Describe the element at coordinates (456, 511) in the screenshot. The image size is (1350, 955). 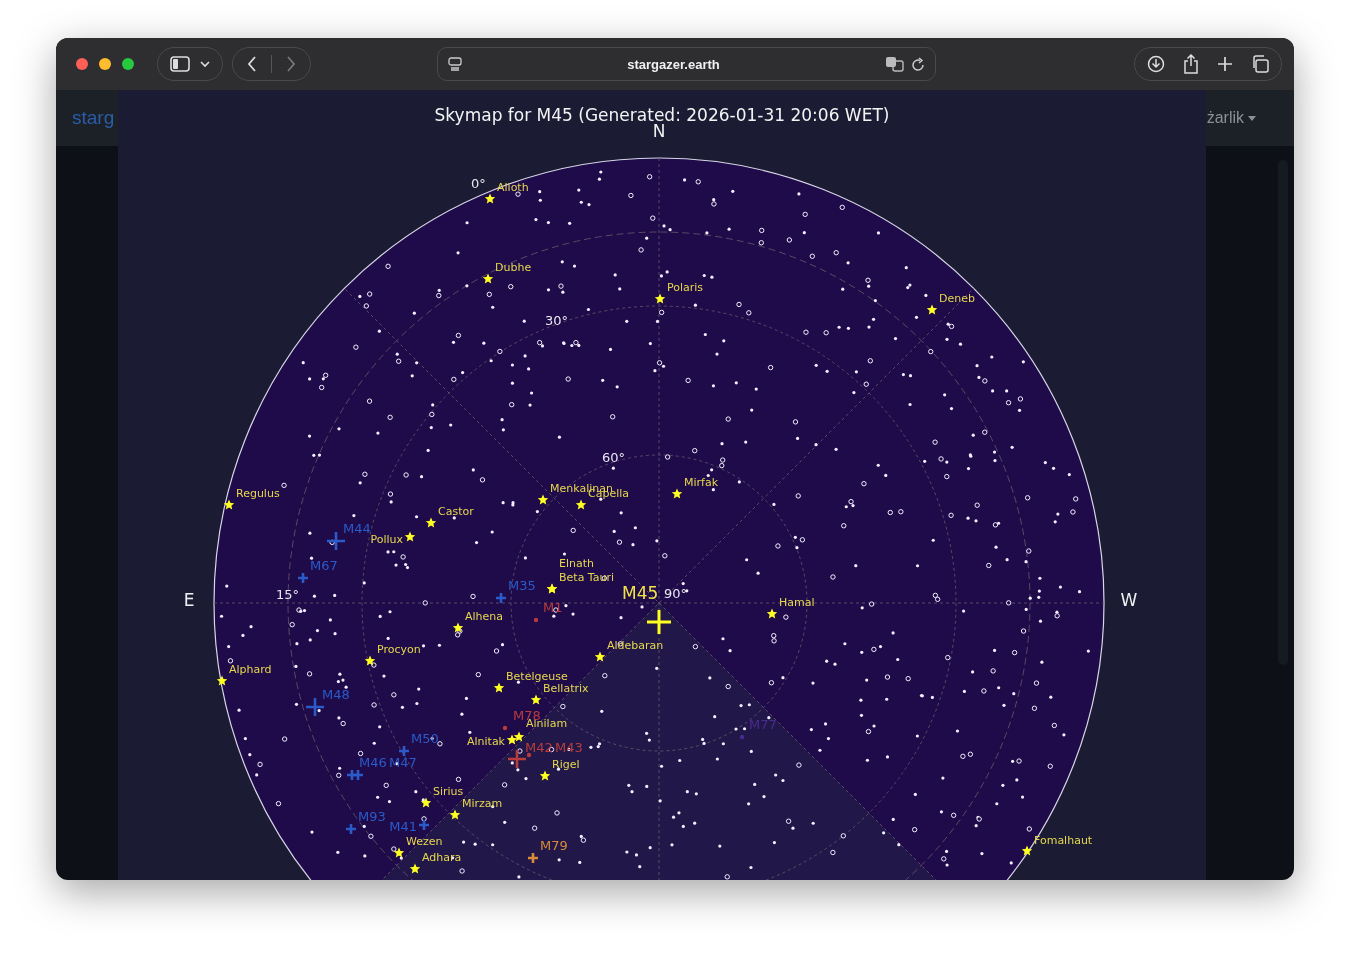
I see `star-label: Castor` at that location.